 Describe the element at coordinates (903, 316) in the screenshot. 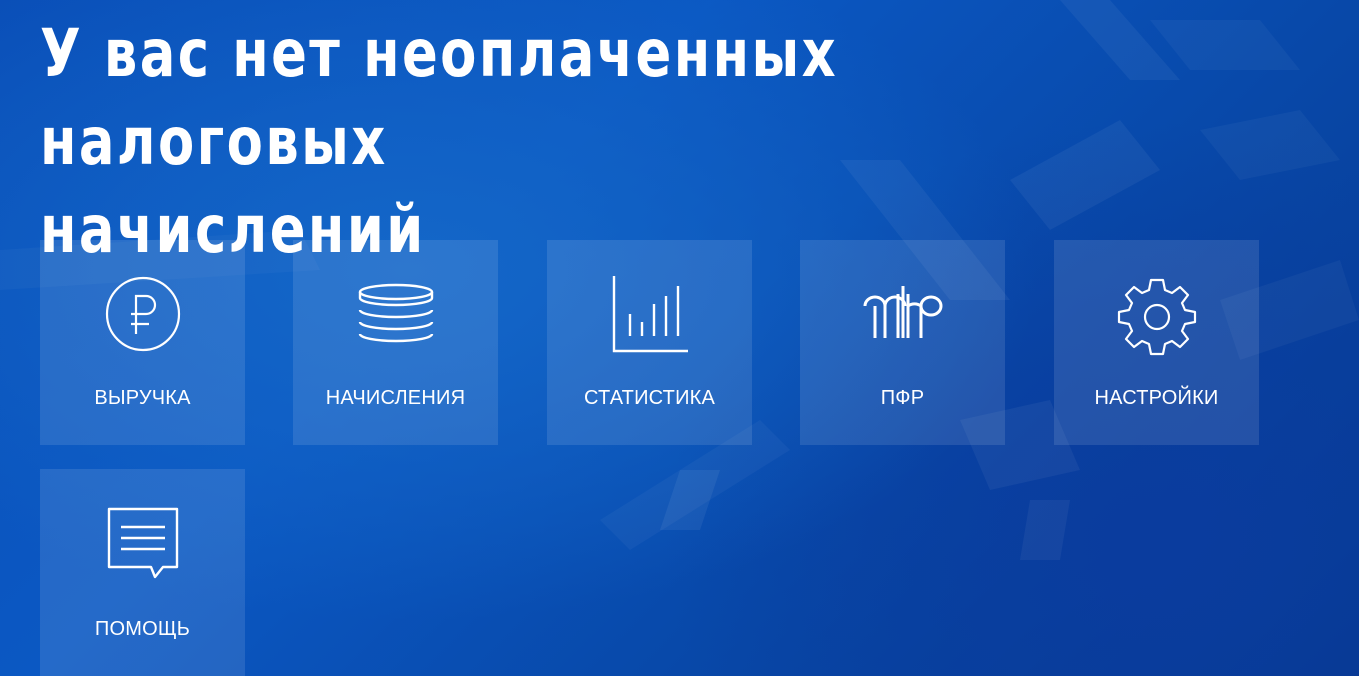

I see `pfr-logo-icon` at that location.